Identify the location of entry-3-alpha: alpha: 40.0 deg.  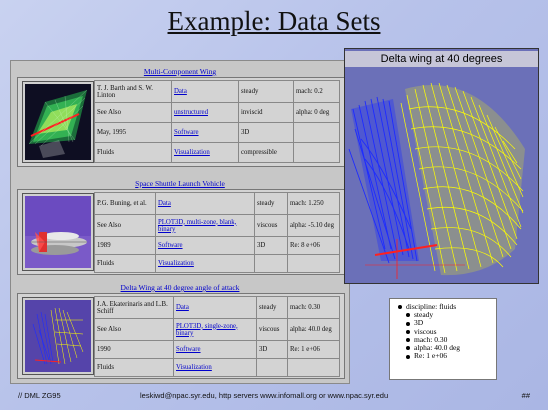
(313, 329).